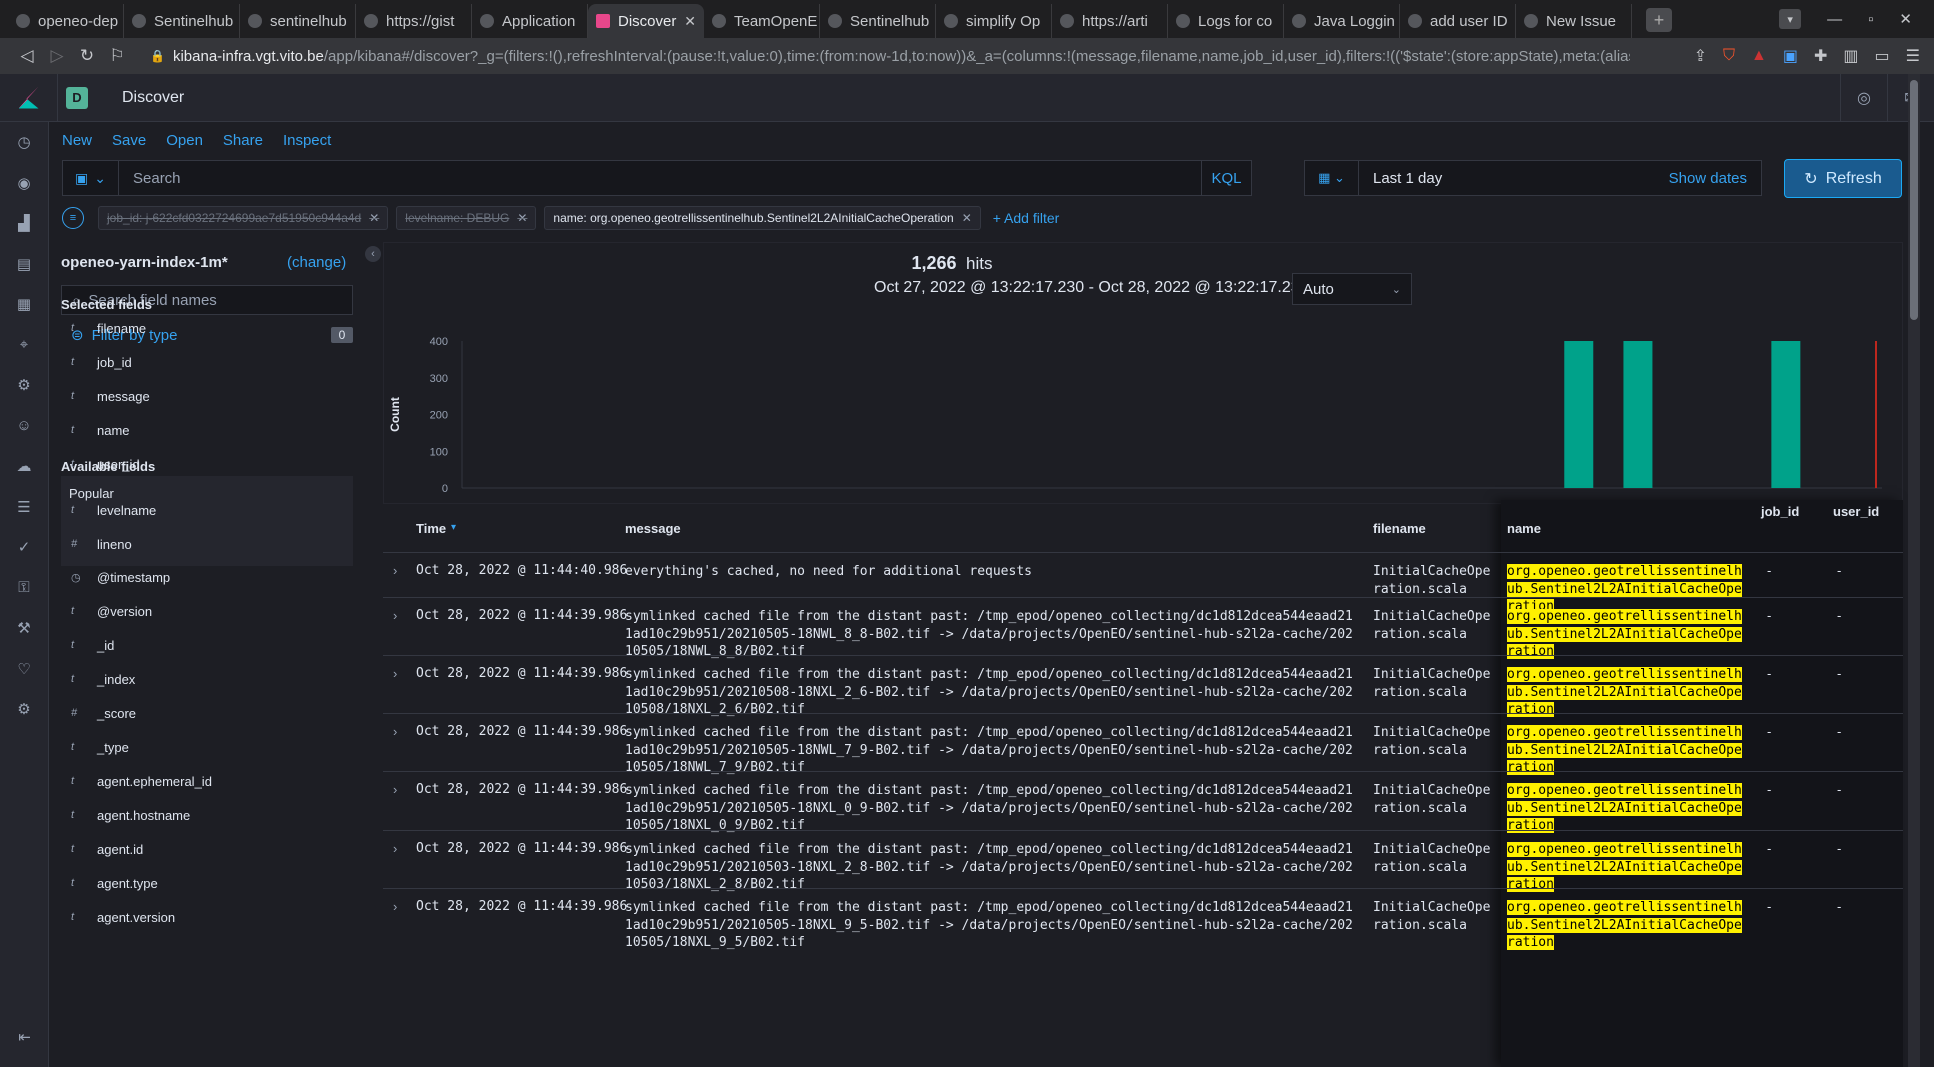  What do you see at coordinates (1332, 178) in the screenshot?
I see `calendar-icon: ▦ ⌄` at bounding box center [1332, 178].